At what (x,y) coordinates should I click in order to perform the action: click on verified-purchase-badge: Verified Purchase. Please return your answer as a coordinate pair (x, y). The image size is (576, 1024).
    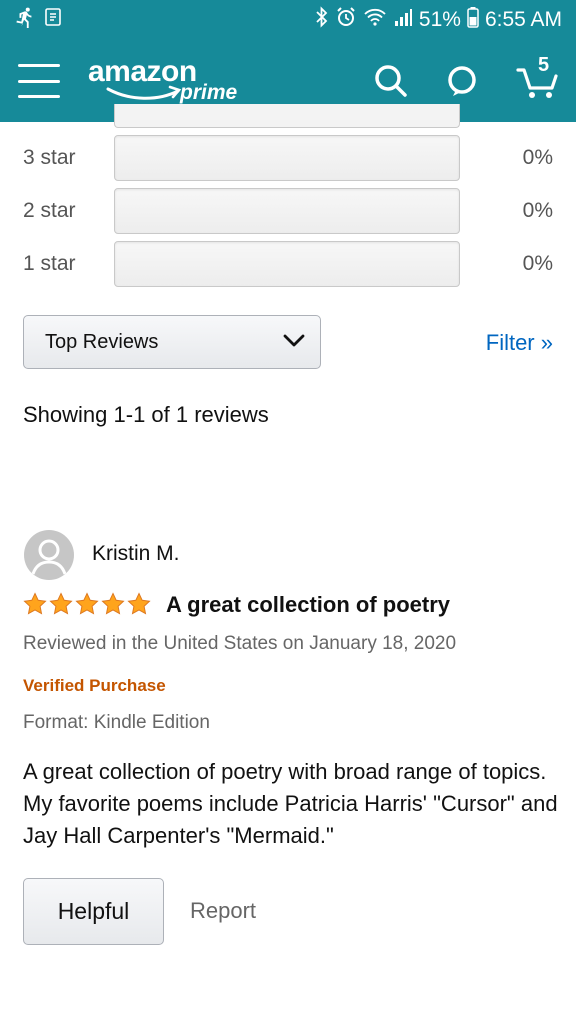
    Looking at the image, I should click on (94, 685).